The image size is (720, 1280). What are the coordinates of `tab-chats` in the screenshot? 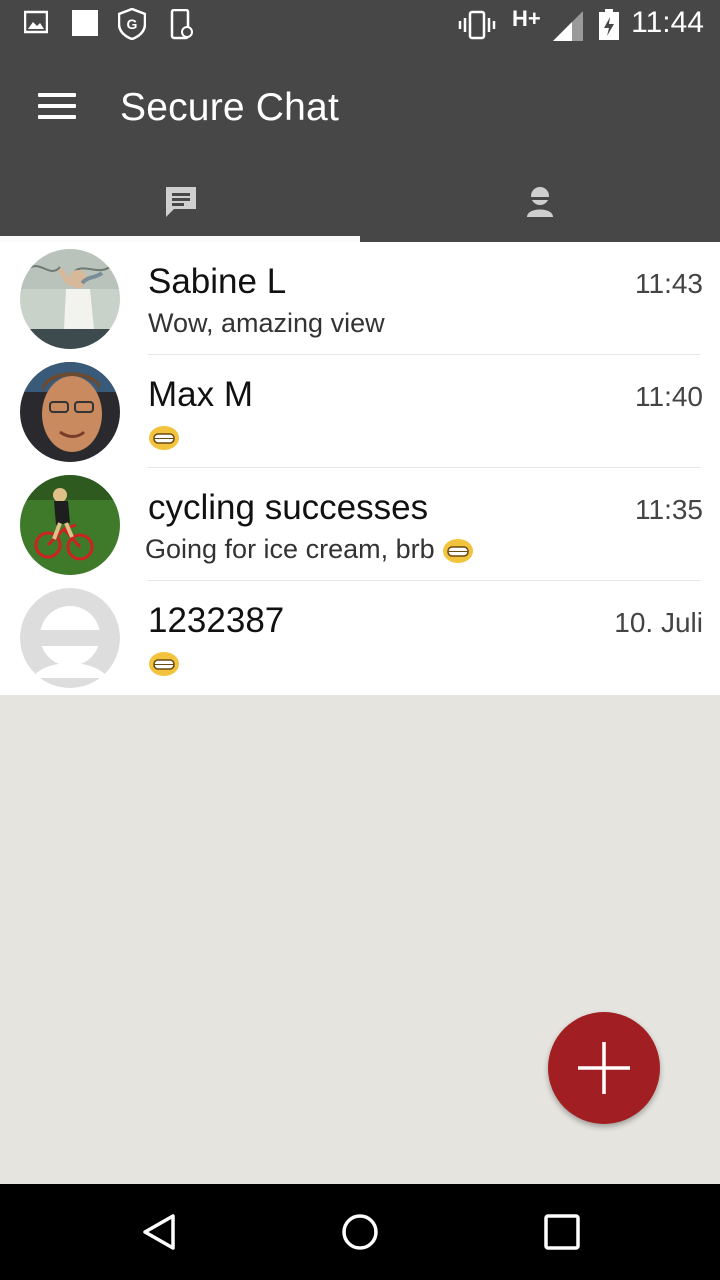 It's located at (180, 203).